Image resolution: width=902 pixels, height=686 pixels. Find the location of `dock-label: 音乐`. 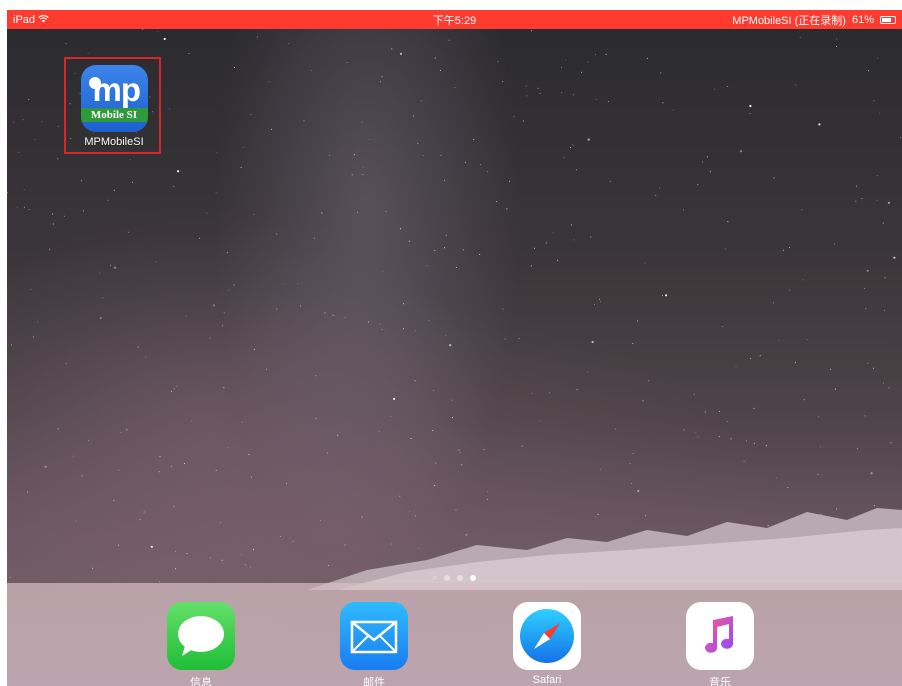

dock-label: 音乐 is located at coordinates (720, 681).